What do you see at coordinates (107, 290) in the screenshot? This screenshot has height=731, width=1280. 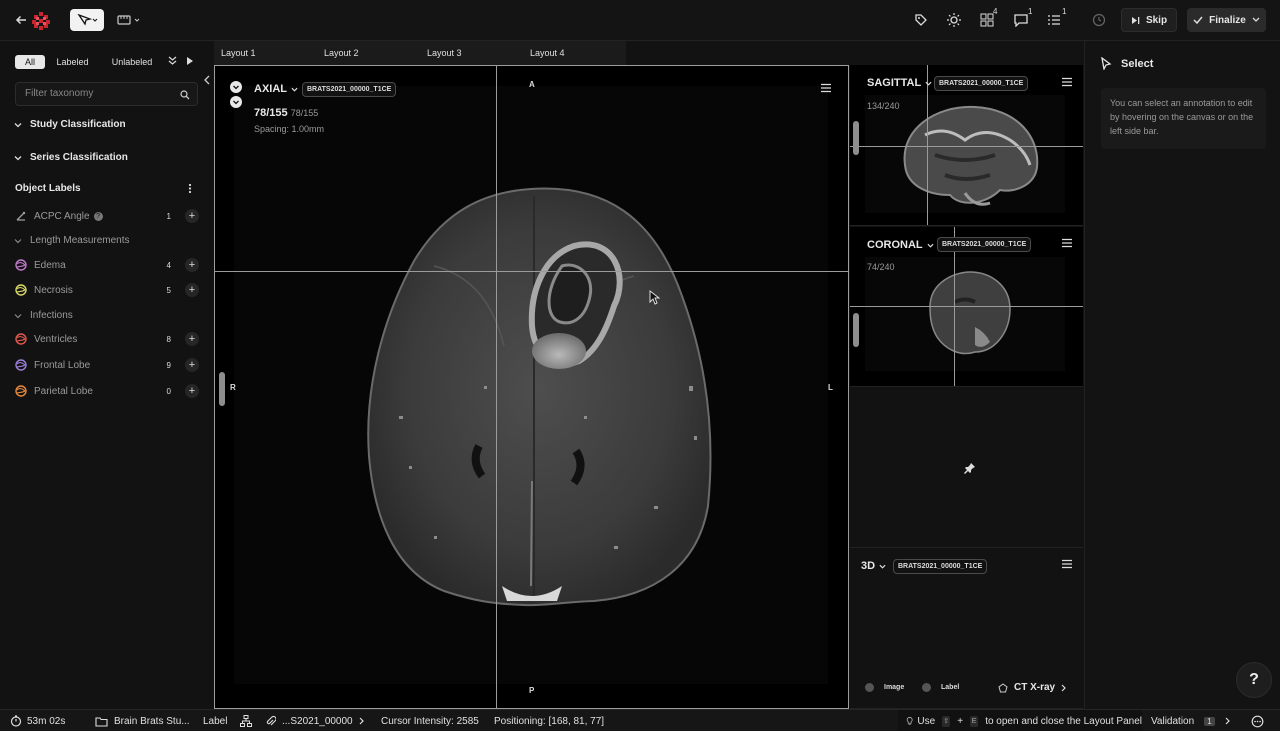 I see `label-necrosis: Necrosis 5 +` at bounding box center [107, 290].